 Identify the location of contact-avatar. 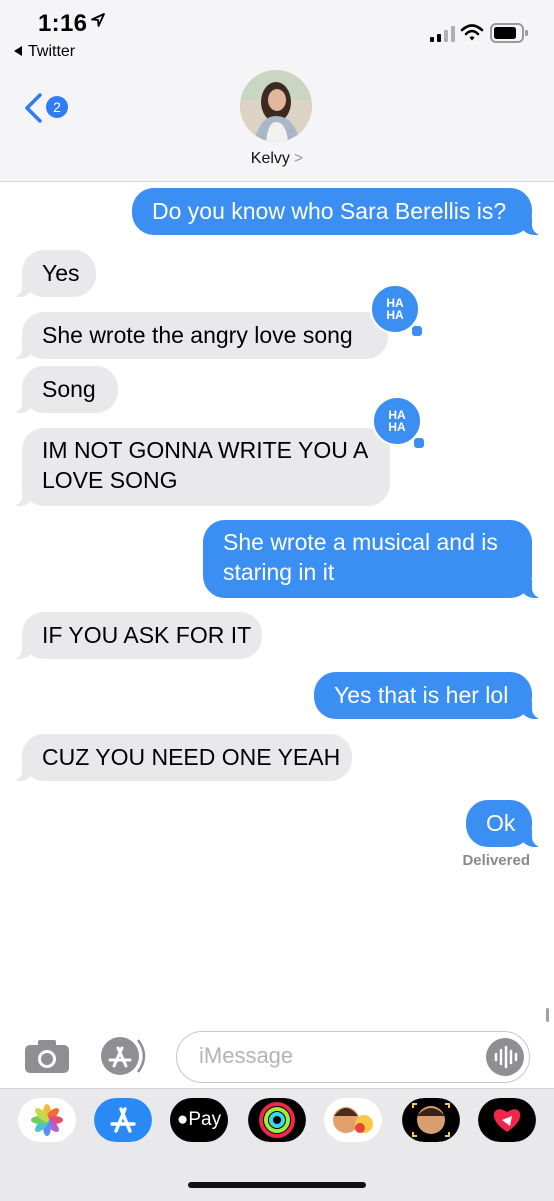
(276, 106).